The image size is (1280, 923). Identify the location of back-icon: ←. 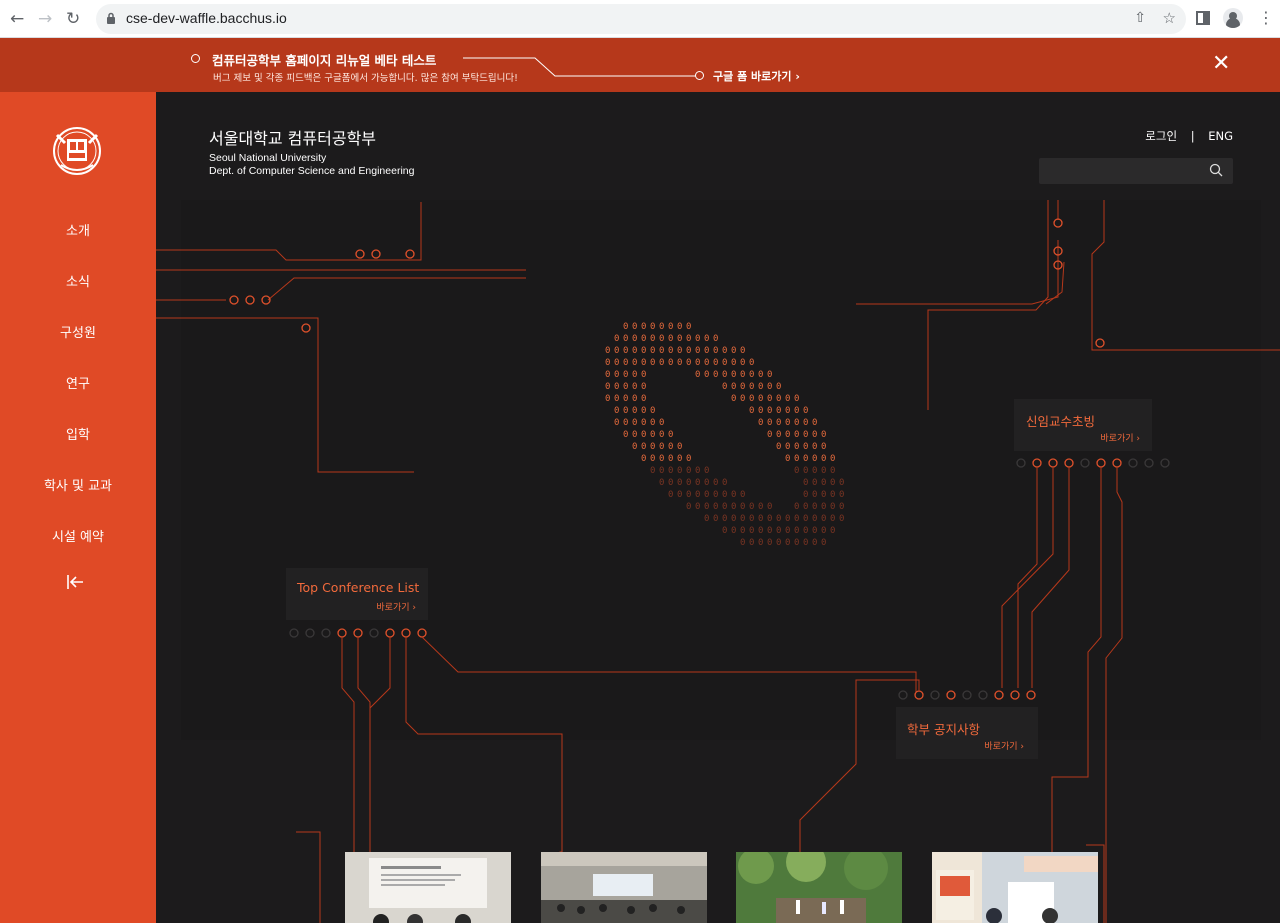
(17, 19).